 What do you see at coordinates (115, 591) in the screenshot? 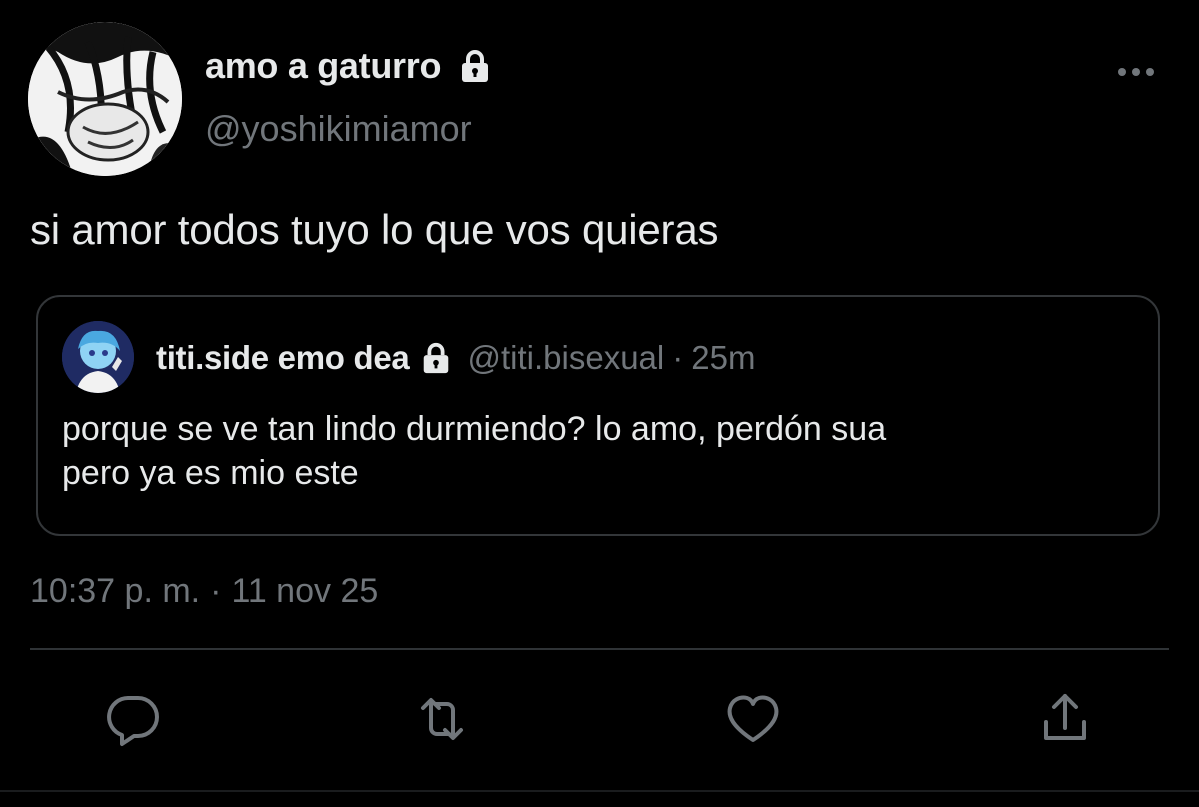
I see `tweet-time: 10:37 p. m.` at bounding box center [115, 591].